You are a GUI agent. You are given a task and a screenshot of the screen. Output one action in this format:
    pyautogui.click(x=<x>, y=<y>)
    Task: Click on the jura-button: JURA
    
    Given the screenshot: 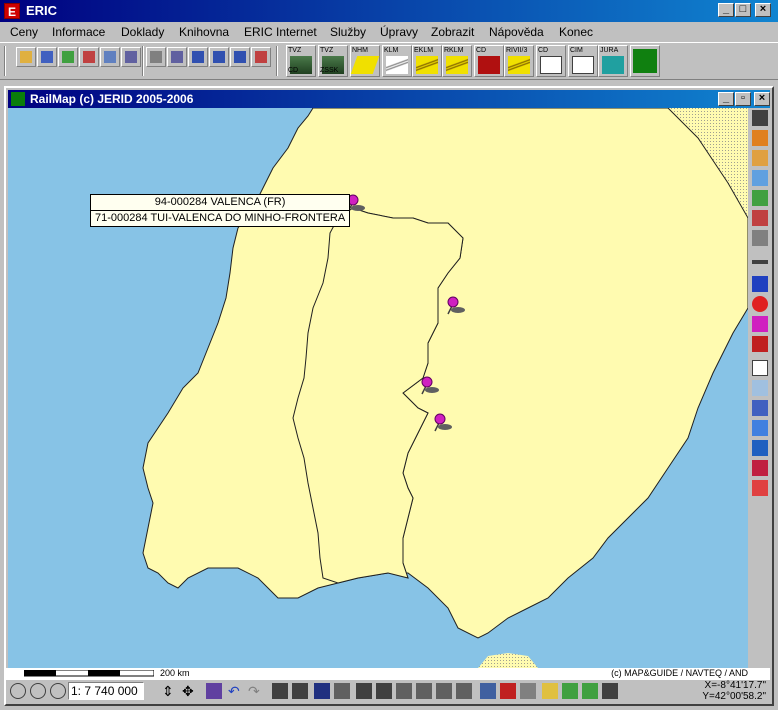 What is the action you would take?
    pyautogui.click(x=613, y=61)
    